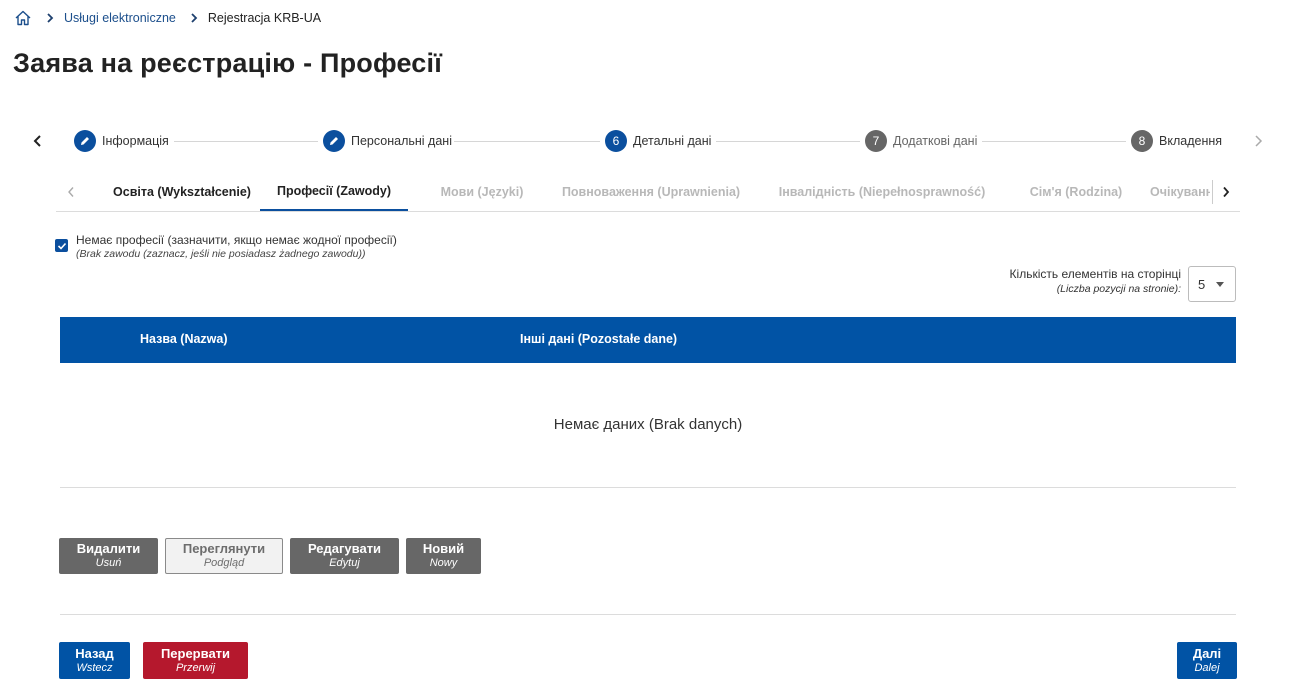  I want to click on page-size-value: 5, so click(1202, 284).